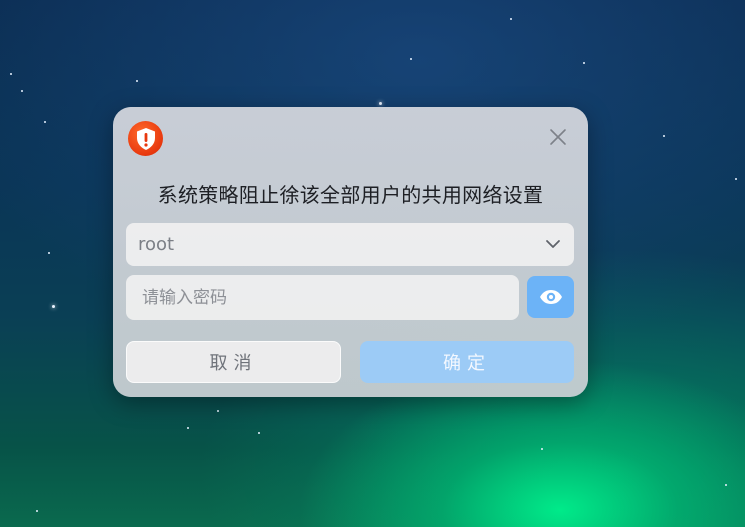 The width and height of the screenshot is (745, 527). I want to click on close-icon, so click(558, 137).